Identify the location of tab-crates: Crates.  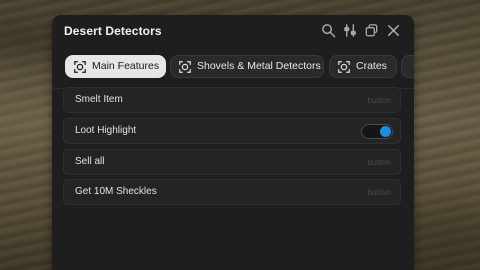
(363, 66).